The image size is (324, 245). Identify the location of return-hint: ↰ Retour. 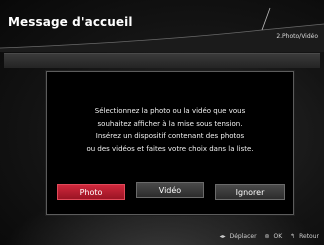
(304, 236).